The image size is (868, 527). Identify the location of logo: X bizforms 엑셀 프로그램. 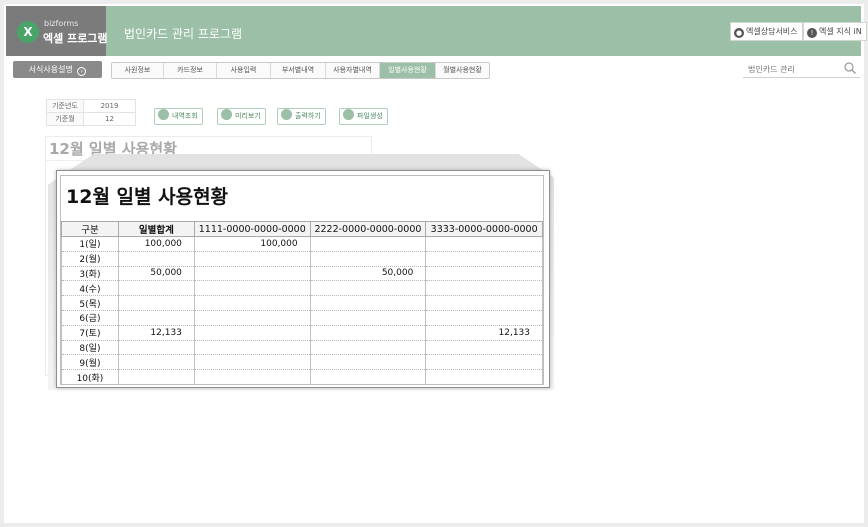
(57, 31).